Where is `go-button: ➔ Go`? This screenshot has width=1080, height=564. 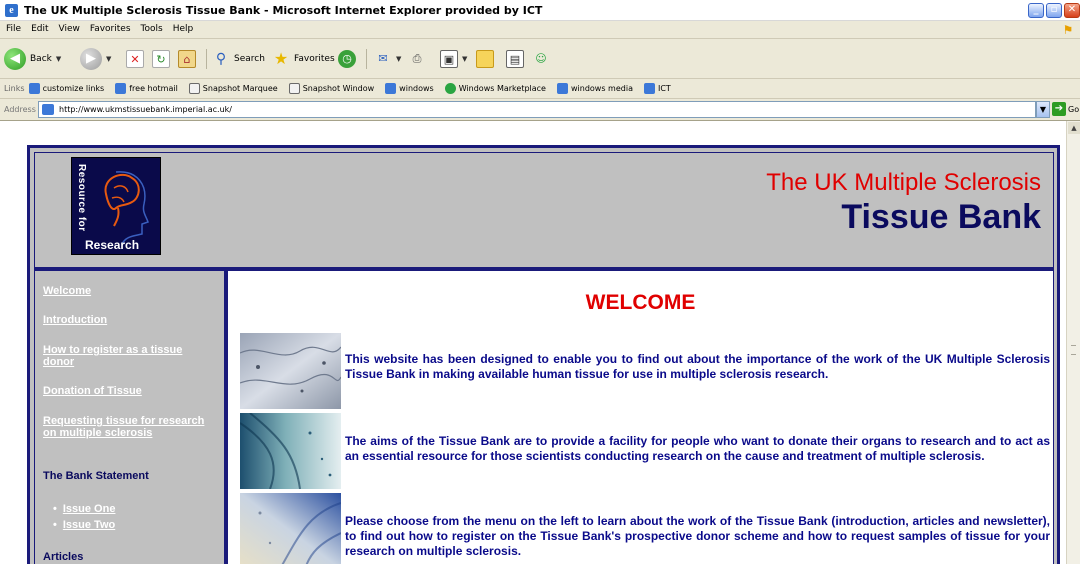 go-button: ➔ Go is located at coordinates (1065, 109).